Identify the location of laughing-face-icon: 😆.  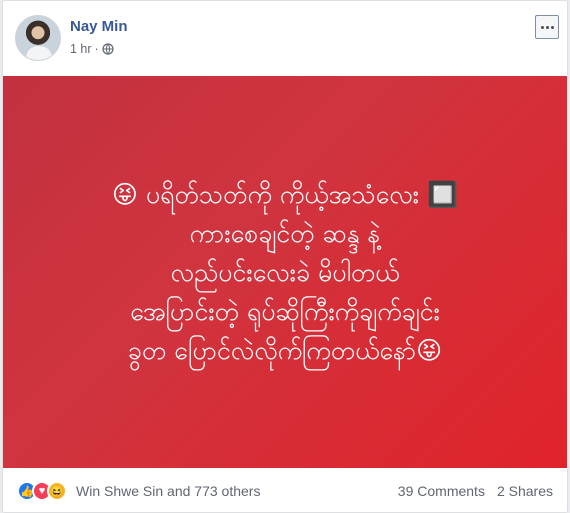
(57, 491).